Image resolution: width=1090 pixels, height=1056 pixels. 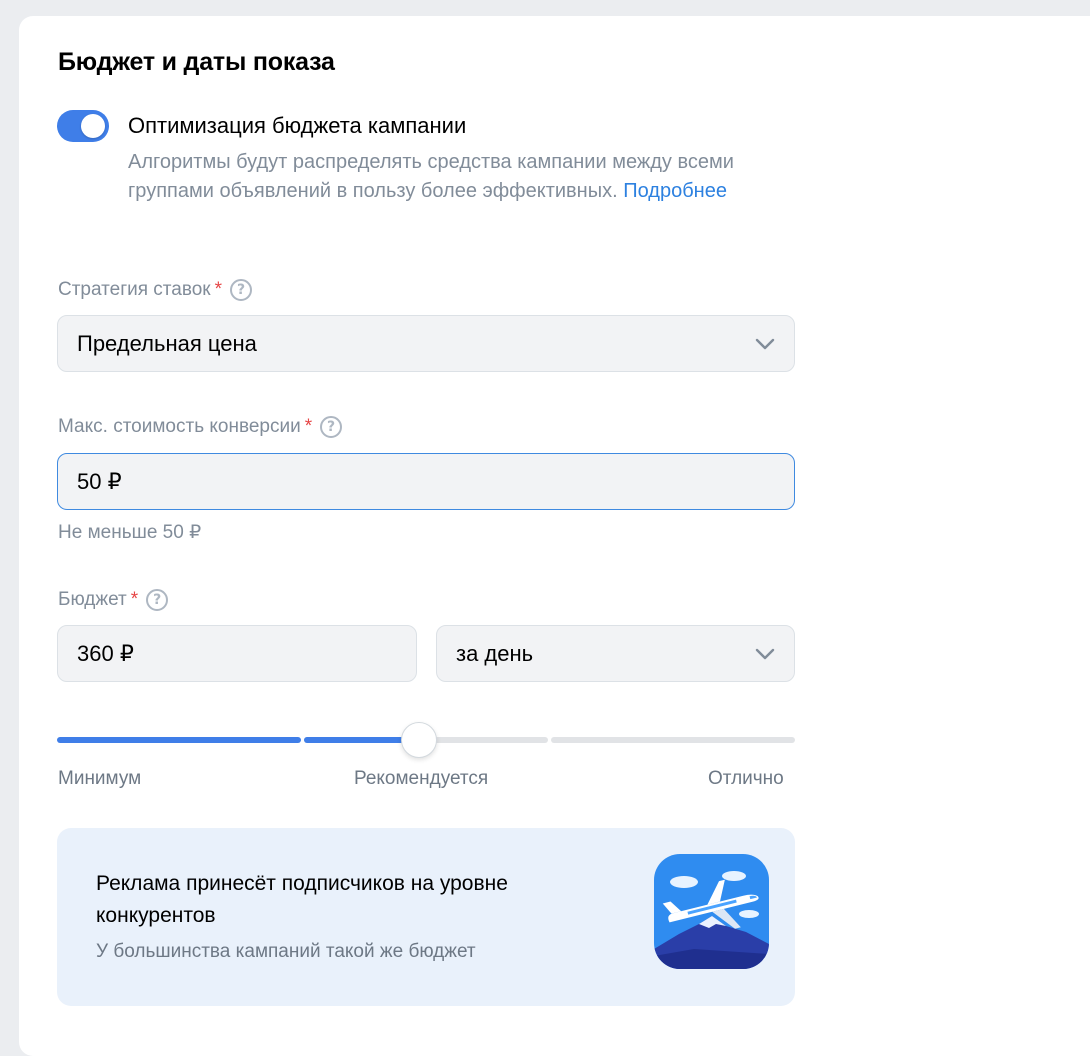 What do you see at coordinates (93, 126) in the screenshot?
I see `toggle-knob` at bounding box center [93, 126].